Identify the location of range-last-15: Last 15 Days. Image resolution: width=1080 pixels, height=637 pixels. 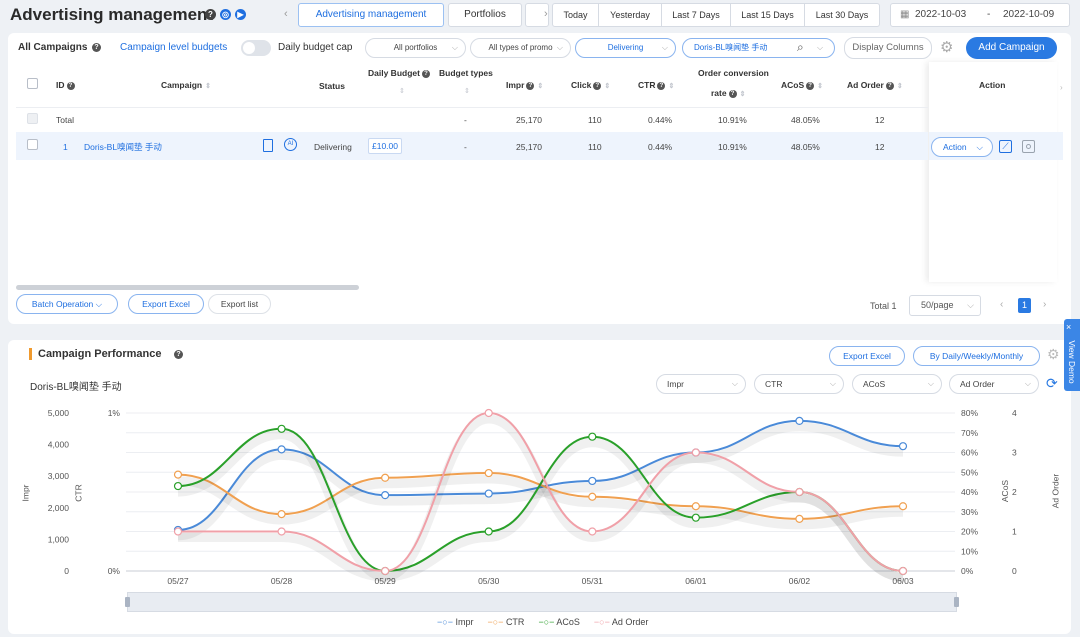
(767, 15).